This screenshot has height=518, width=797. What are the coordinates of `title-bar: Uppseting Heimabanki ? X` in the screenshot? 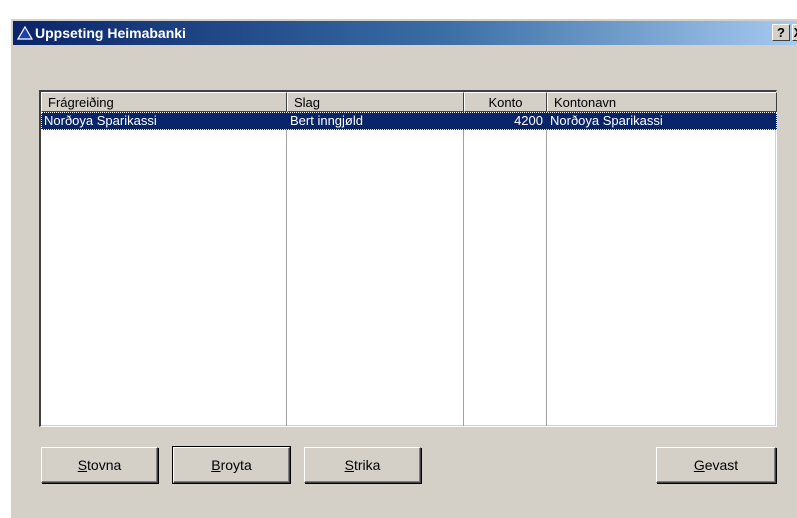 It's located at (405, 33).